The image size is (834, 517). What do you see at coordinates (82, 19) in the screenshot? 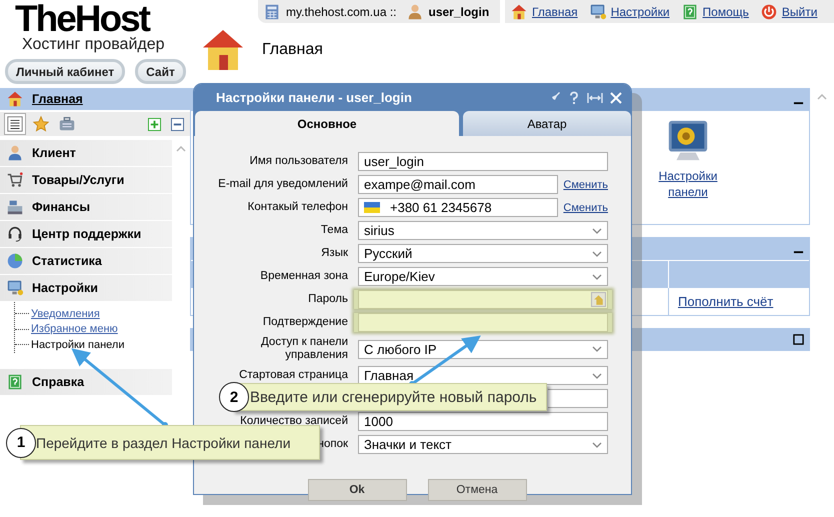
I see `logo: TheHost` at bounding box center [82, 19].